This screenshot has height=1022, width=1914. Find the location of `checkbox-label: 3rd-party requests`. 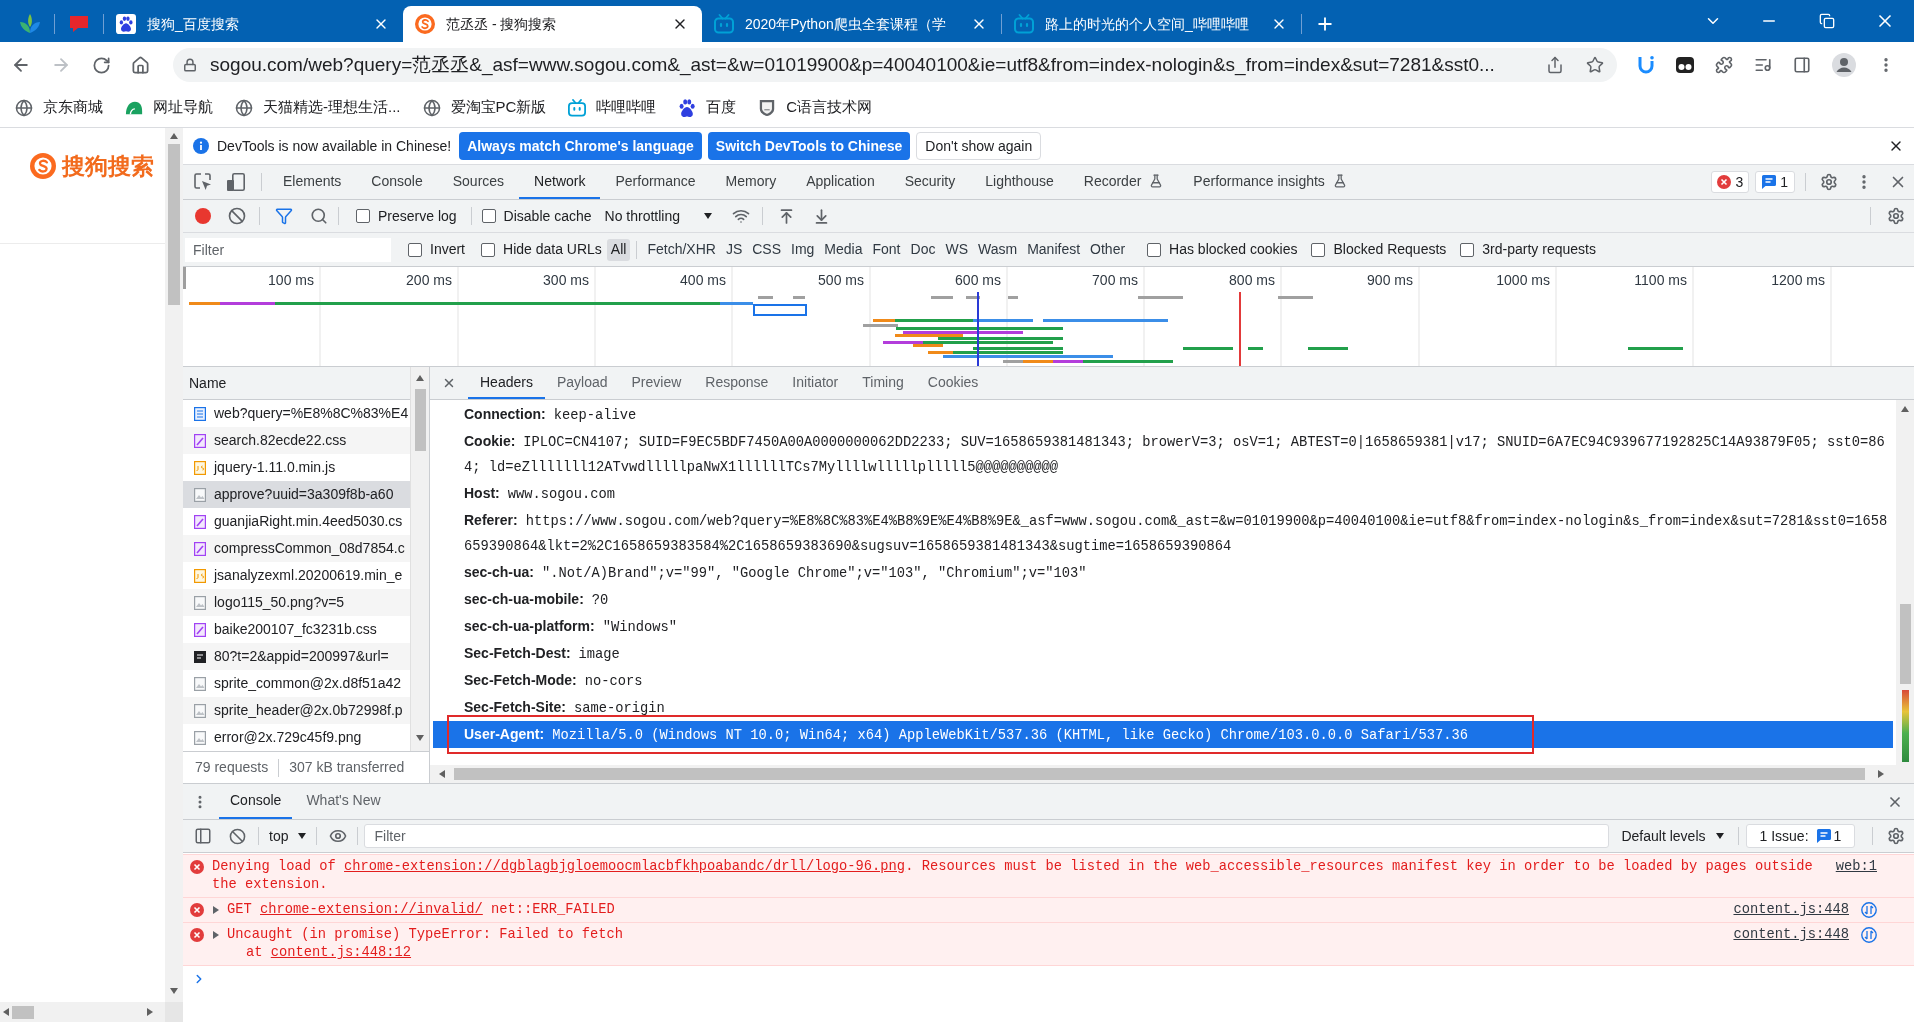

checkbox-label: 3rd-party requests is located at coordinates (1539, 249).